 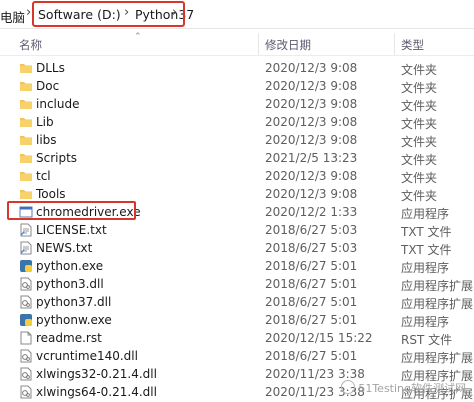 What do you see at coordinates (69, 266) in the screenshot?
I see `file-name: python.exe` at bounding box center [69, 266].